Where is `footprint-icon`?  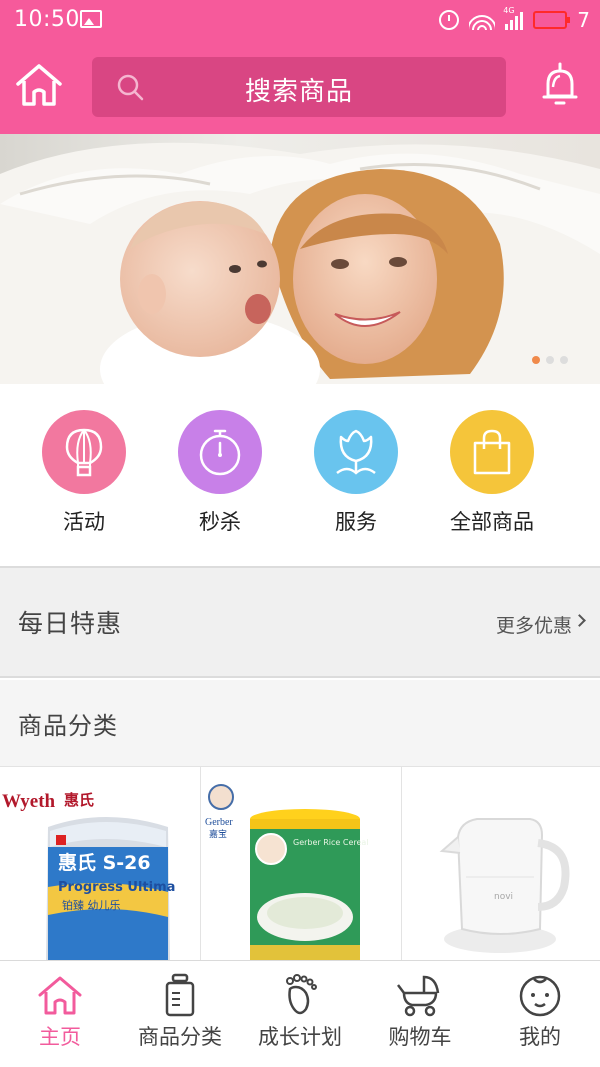 footprint-icon is located at coordinates (301, 994).